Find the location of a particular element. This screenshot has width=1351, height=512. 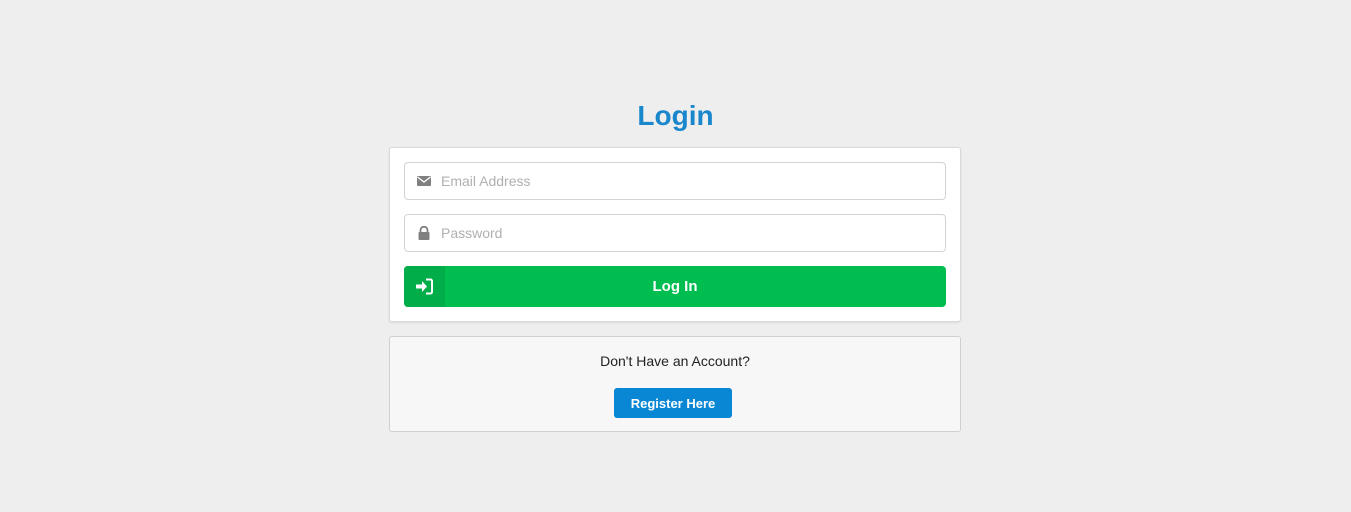

sign-in-icon is located at coordinates (424, 286).